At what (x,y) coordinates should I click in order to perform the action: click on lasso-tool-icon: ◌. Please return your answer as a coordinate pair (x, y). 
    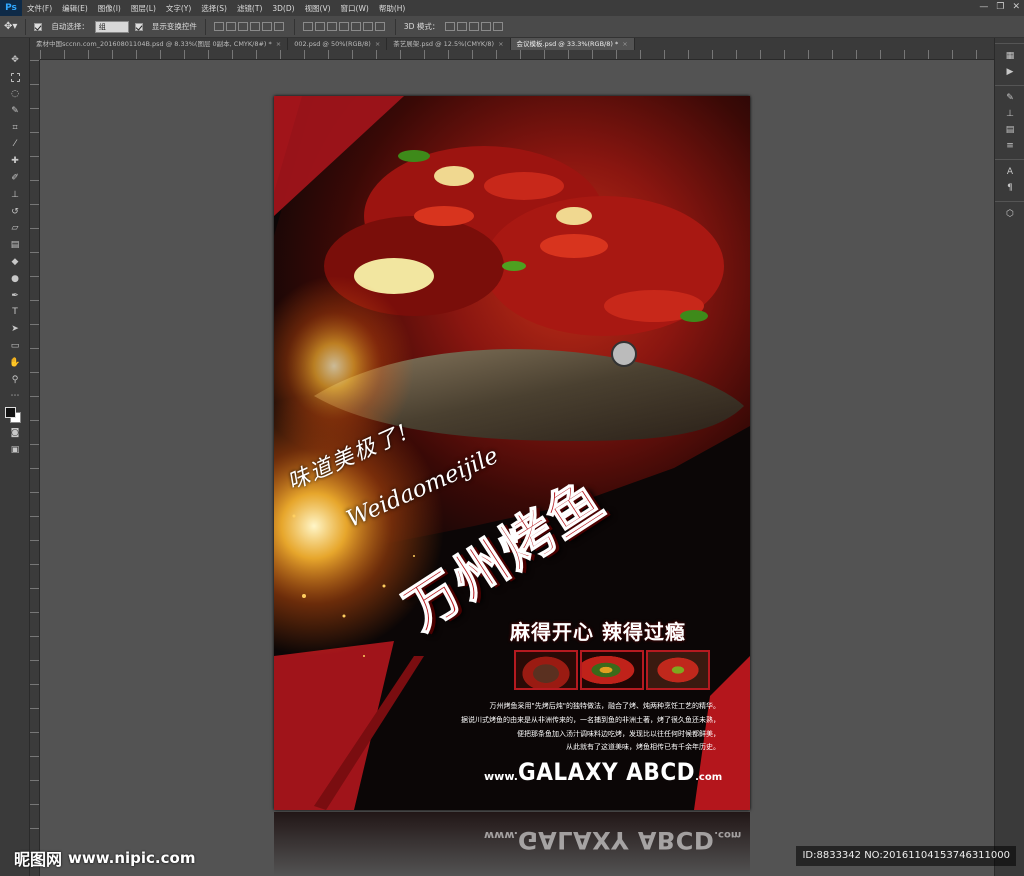
    Looking at the image, I should click on (15, 94).